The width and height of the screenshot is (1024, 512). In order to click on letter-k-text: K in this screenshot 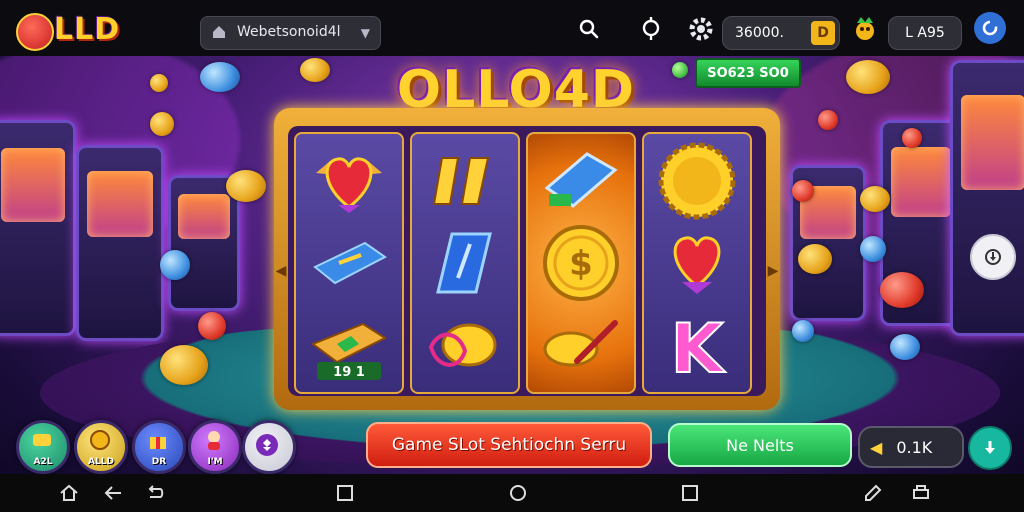, I will do `click(698, 345)`.